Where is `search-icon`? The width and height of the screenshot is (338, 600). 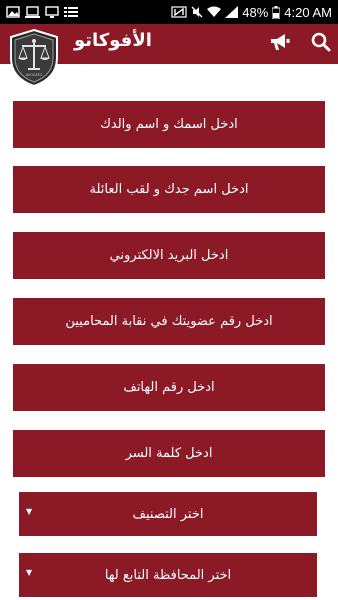
search-icon is located at coordinates (321, 42).